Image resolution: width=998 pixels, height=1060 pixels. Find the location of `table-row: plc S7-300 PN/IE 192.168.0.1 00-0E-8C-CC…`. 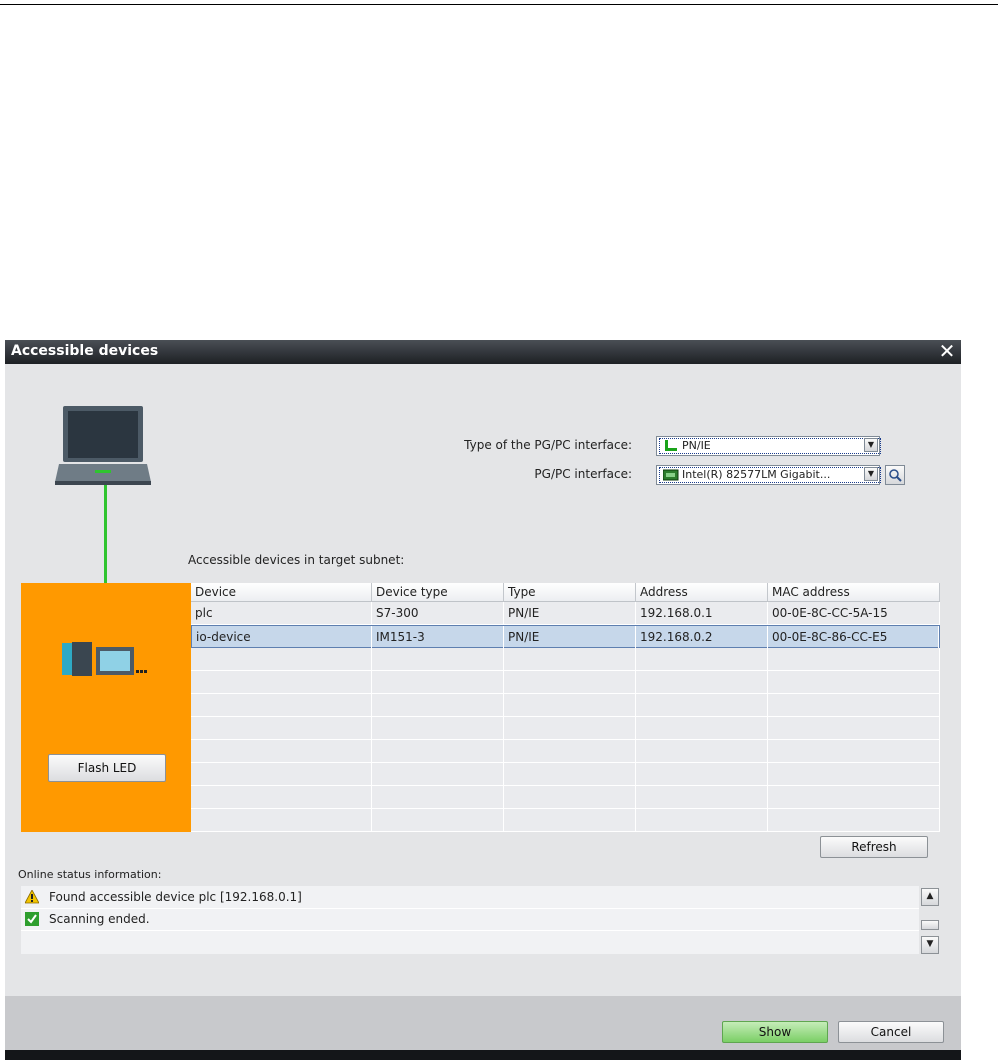

table-row: plc S7-300 PN/IE 192.168.0.1 00-0E-8C-CC… is located at coordinates (565, 613).